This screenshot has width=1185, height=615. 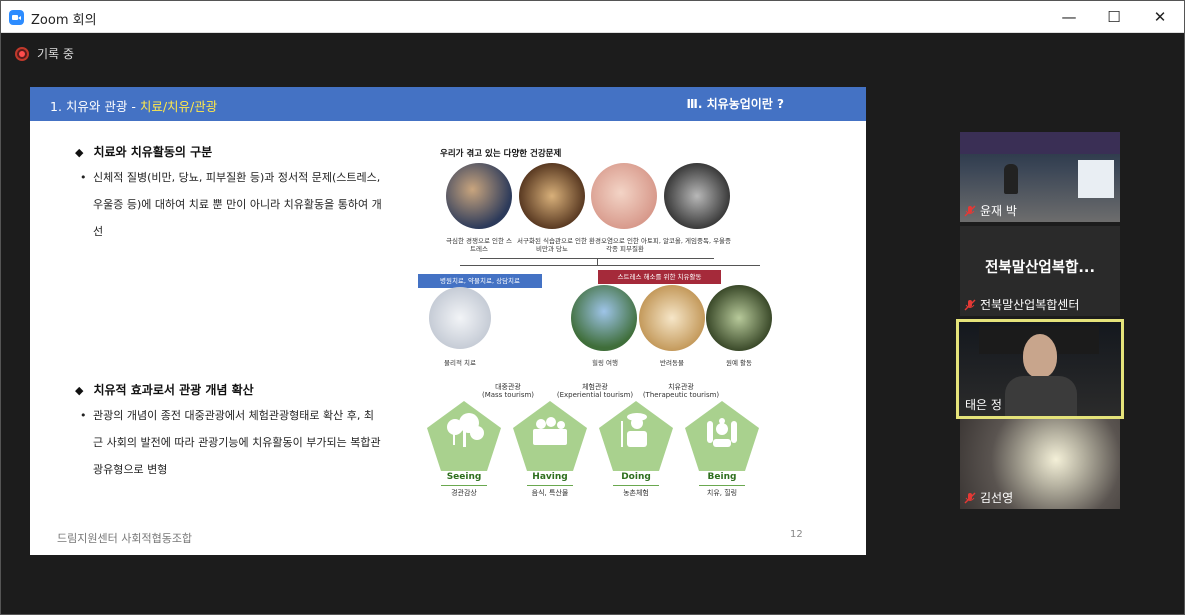 What do you see at coordinates (464, 477) in the screenshot?
I see `pentagon-word: Seeing` at bounding box center [464, 477].